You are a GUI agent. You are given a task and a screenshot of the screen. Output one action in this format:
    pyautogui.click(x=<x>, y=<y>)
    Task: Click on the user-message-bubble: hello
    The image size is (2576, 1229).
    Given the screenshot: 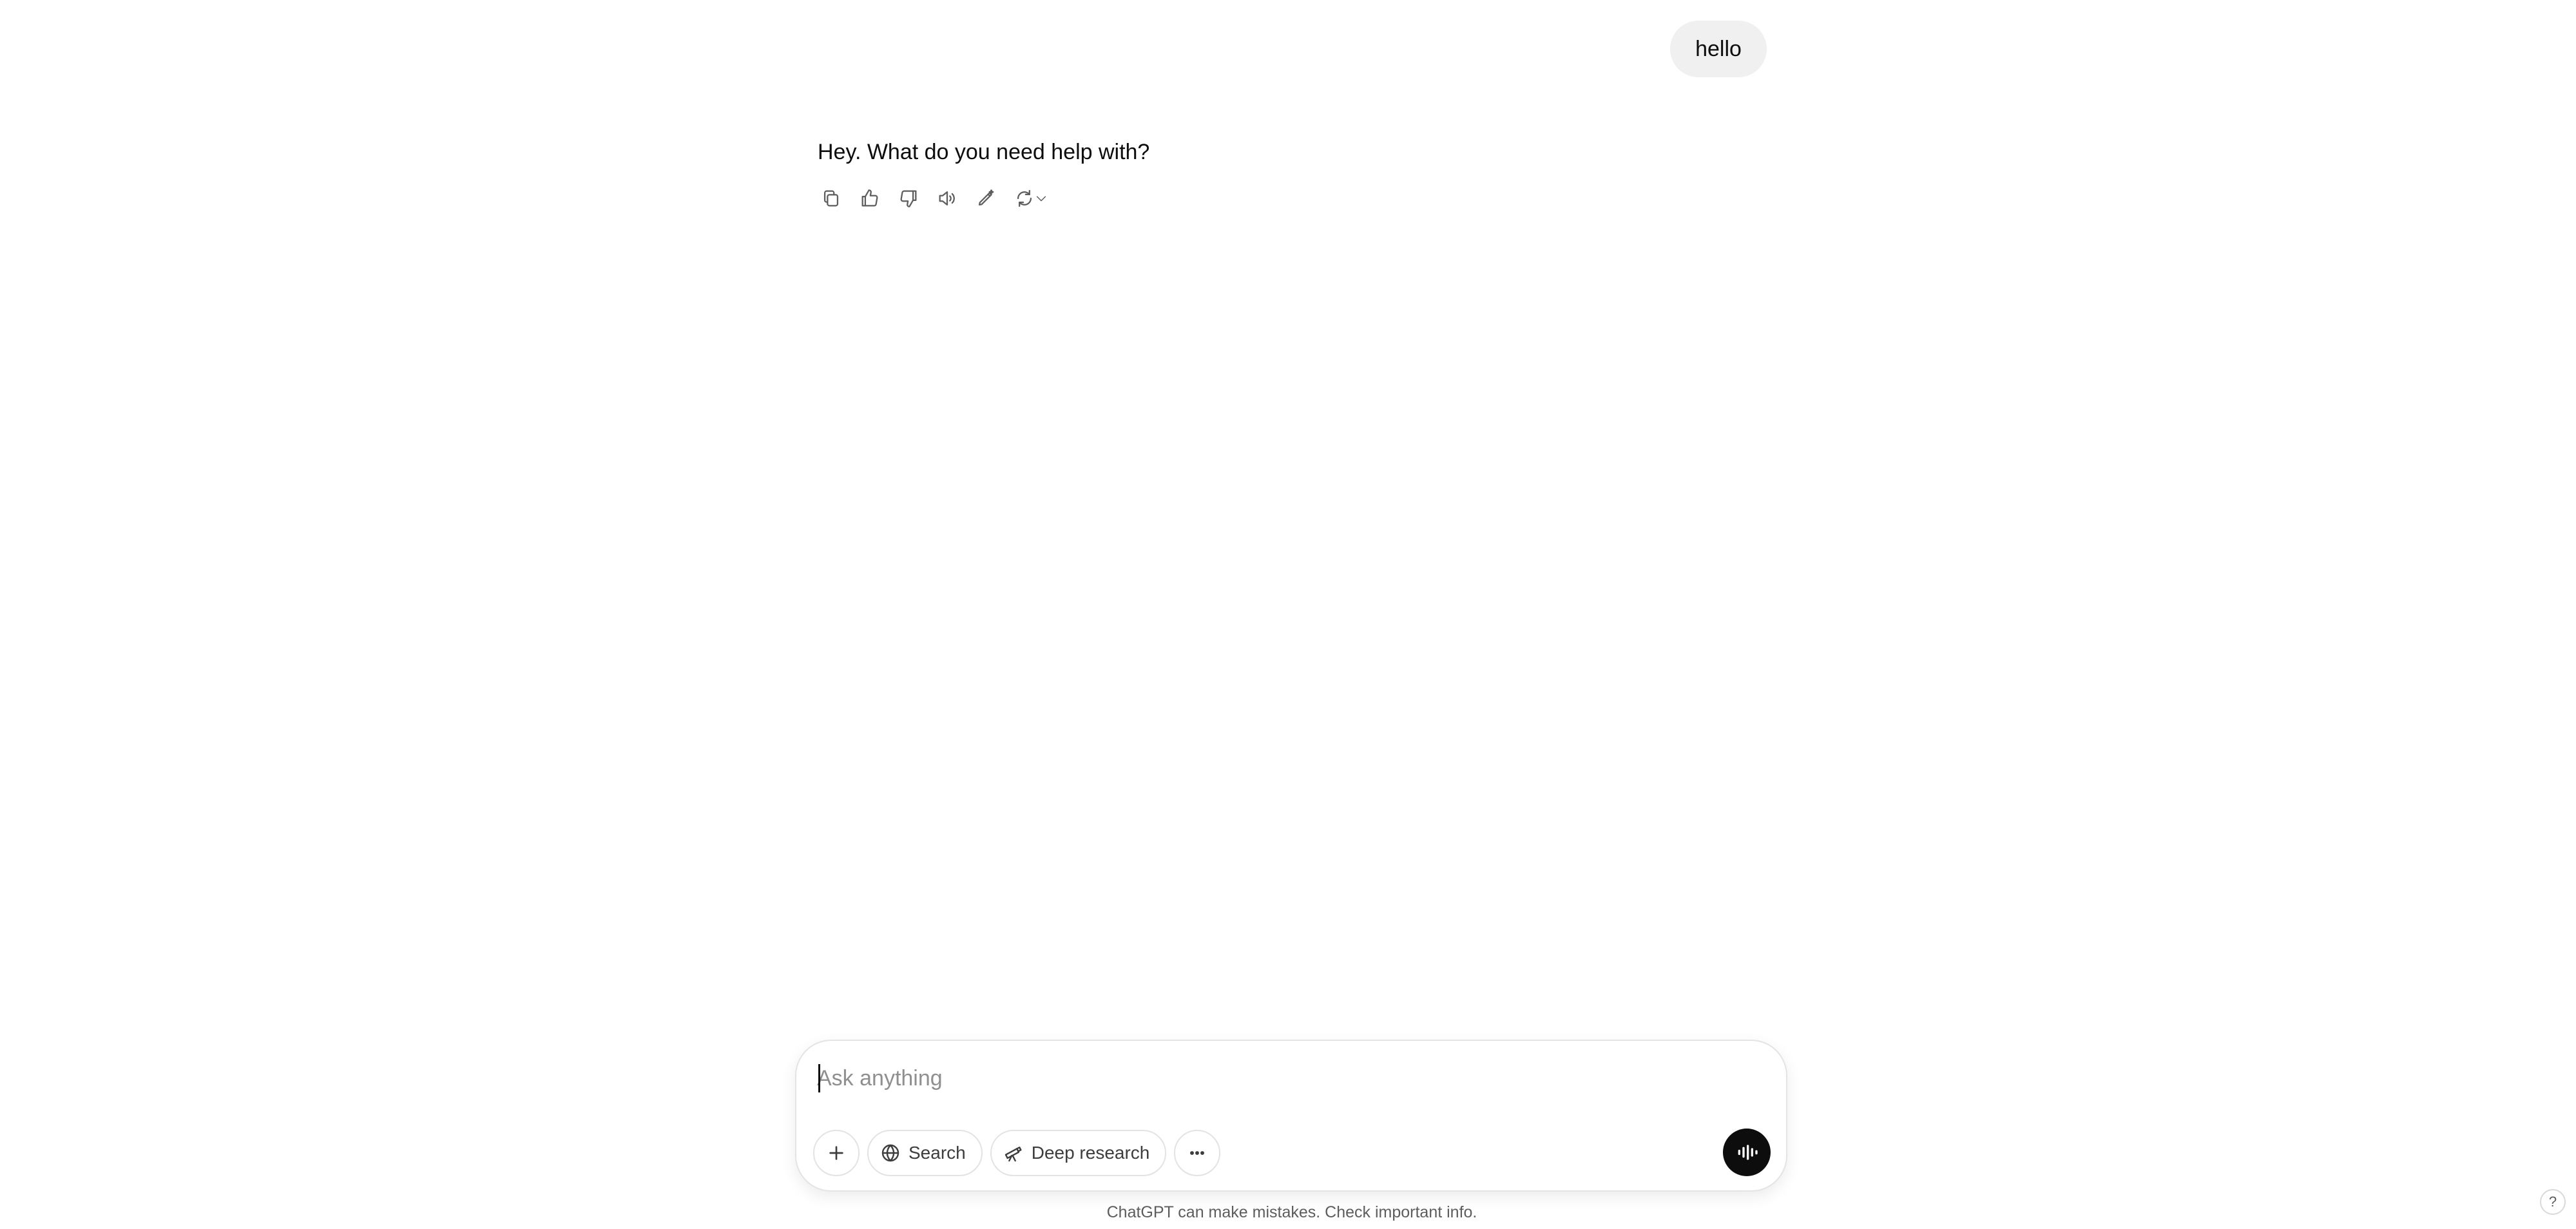 What is the action you would take?
    pyautogui.click(x=1719, y=49)
    